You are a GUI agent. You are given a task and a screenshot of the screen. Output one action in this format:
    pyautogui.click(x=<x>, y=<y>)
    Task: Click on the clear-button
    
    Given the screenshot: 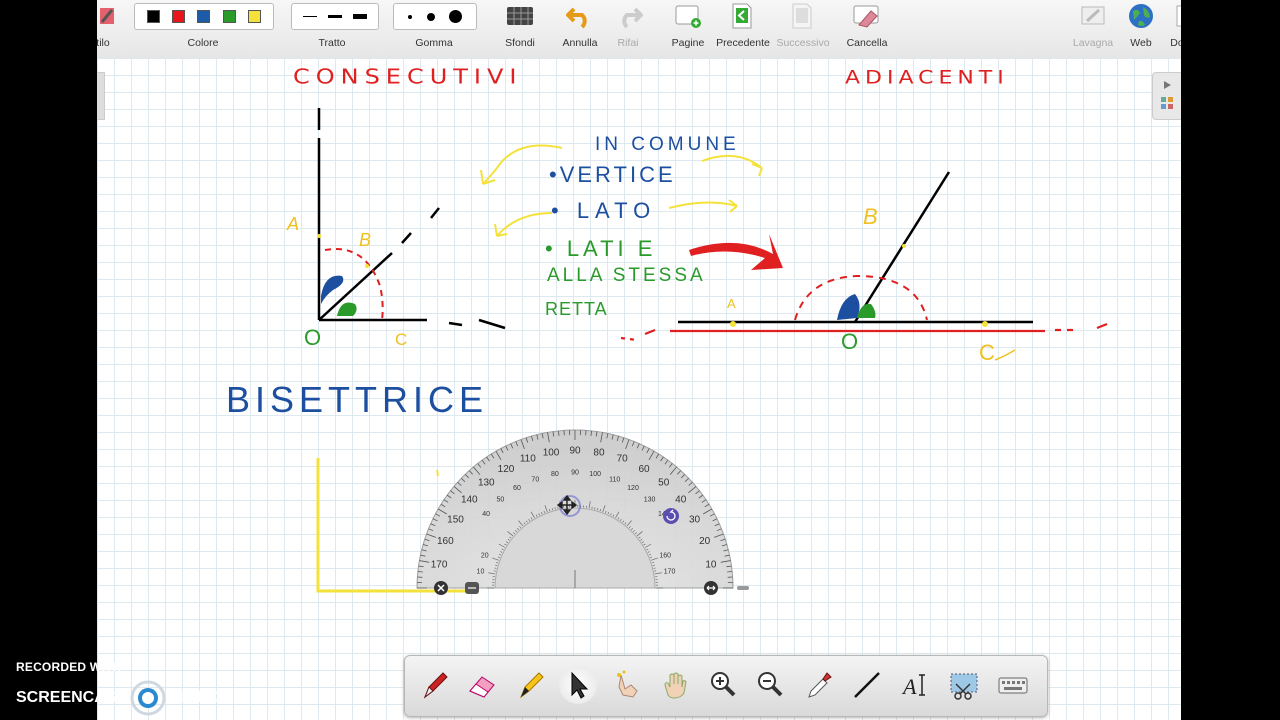 What is the action you would take?
    pyautogui.click(x=866, y=16)
    